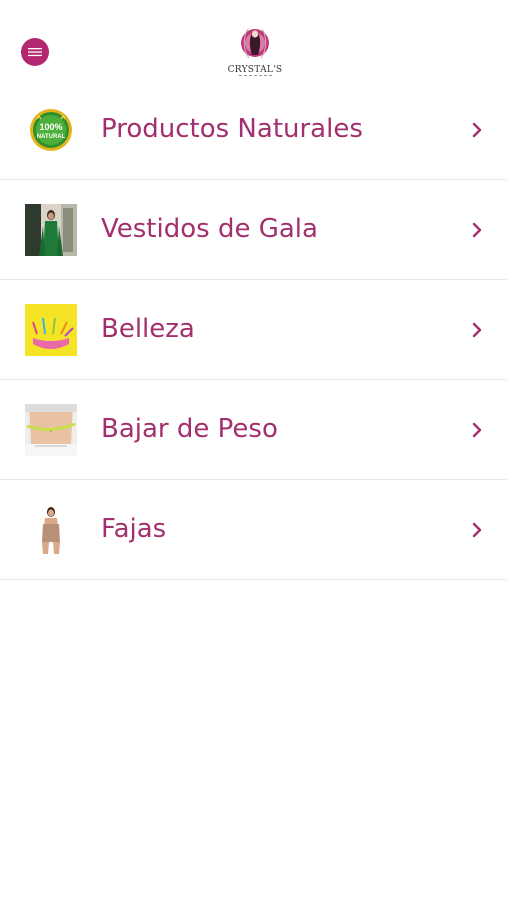  I want to click on brand-logo: CRYSTAL'S, so click(255, 52).